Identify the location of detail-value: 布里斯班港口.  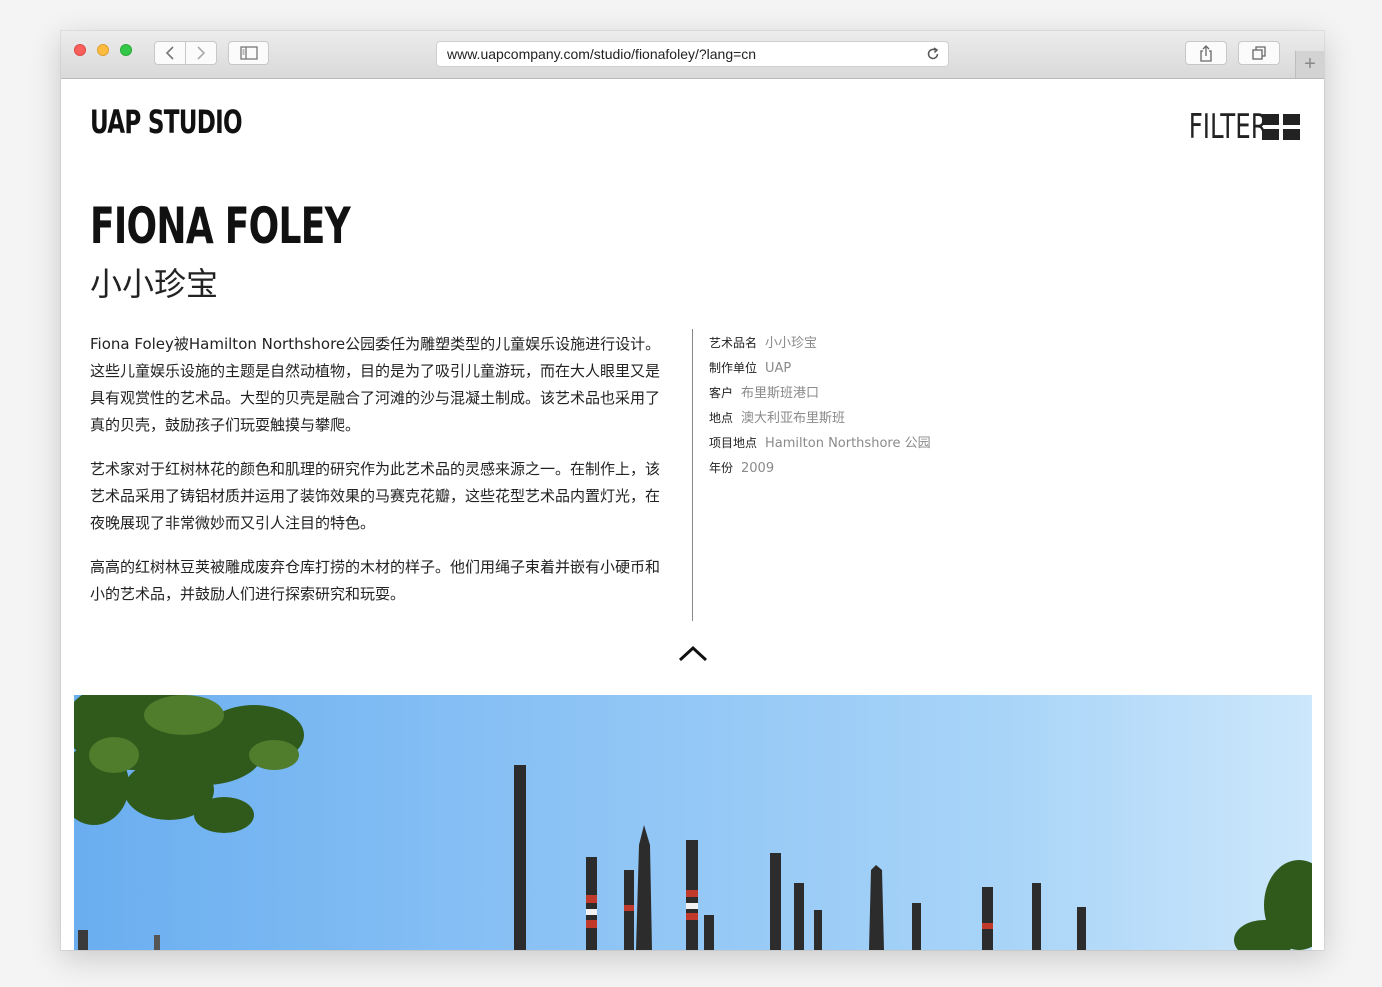
(780, 393).